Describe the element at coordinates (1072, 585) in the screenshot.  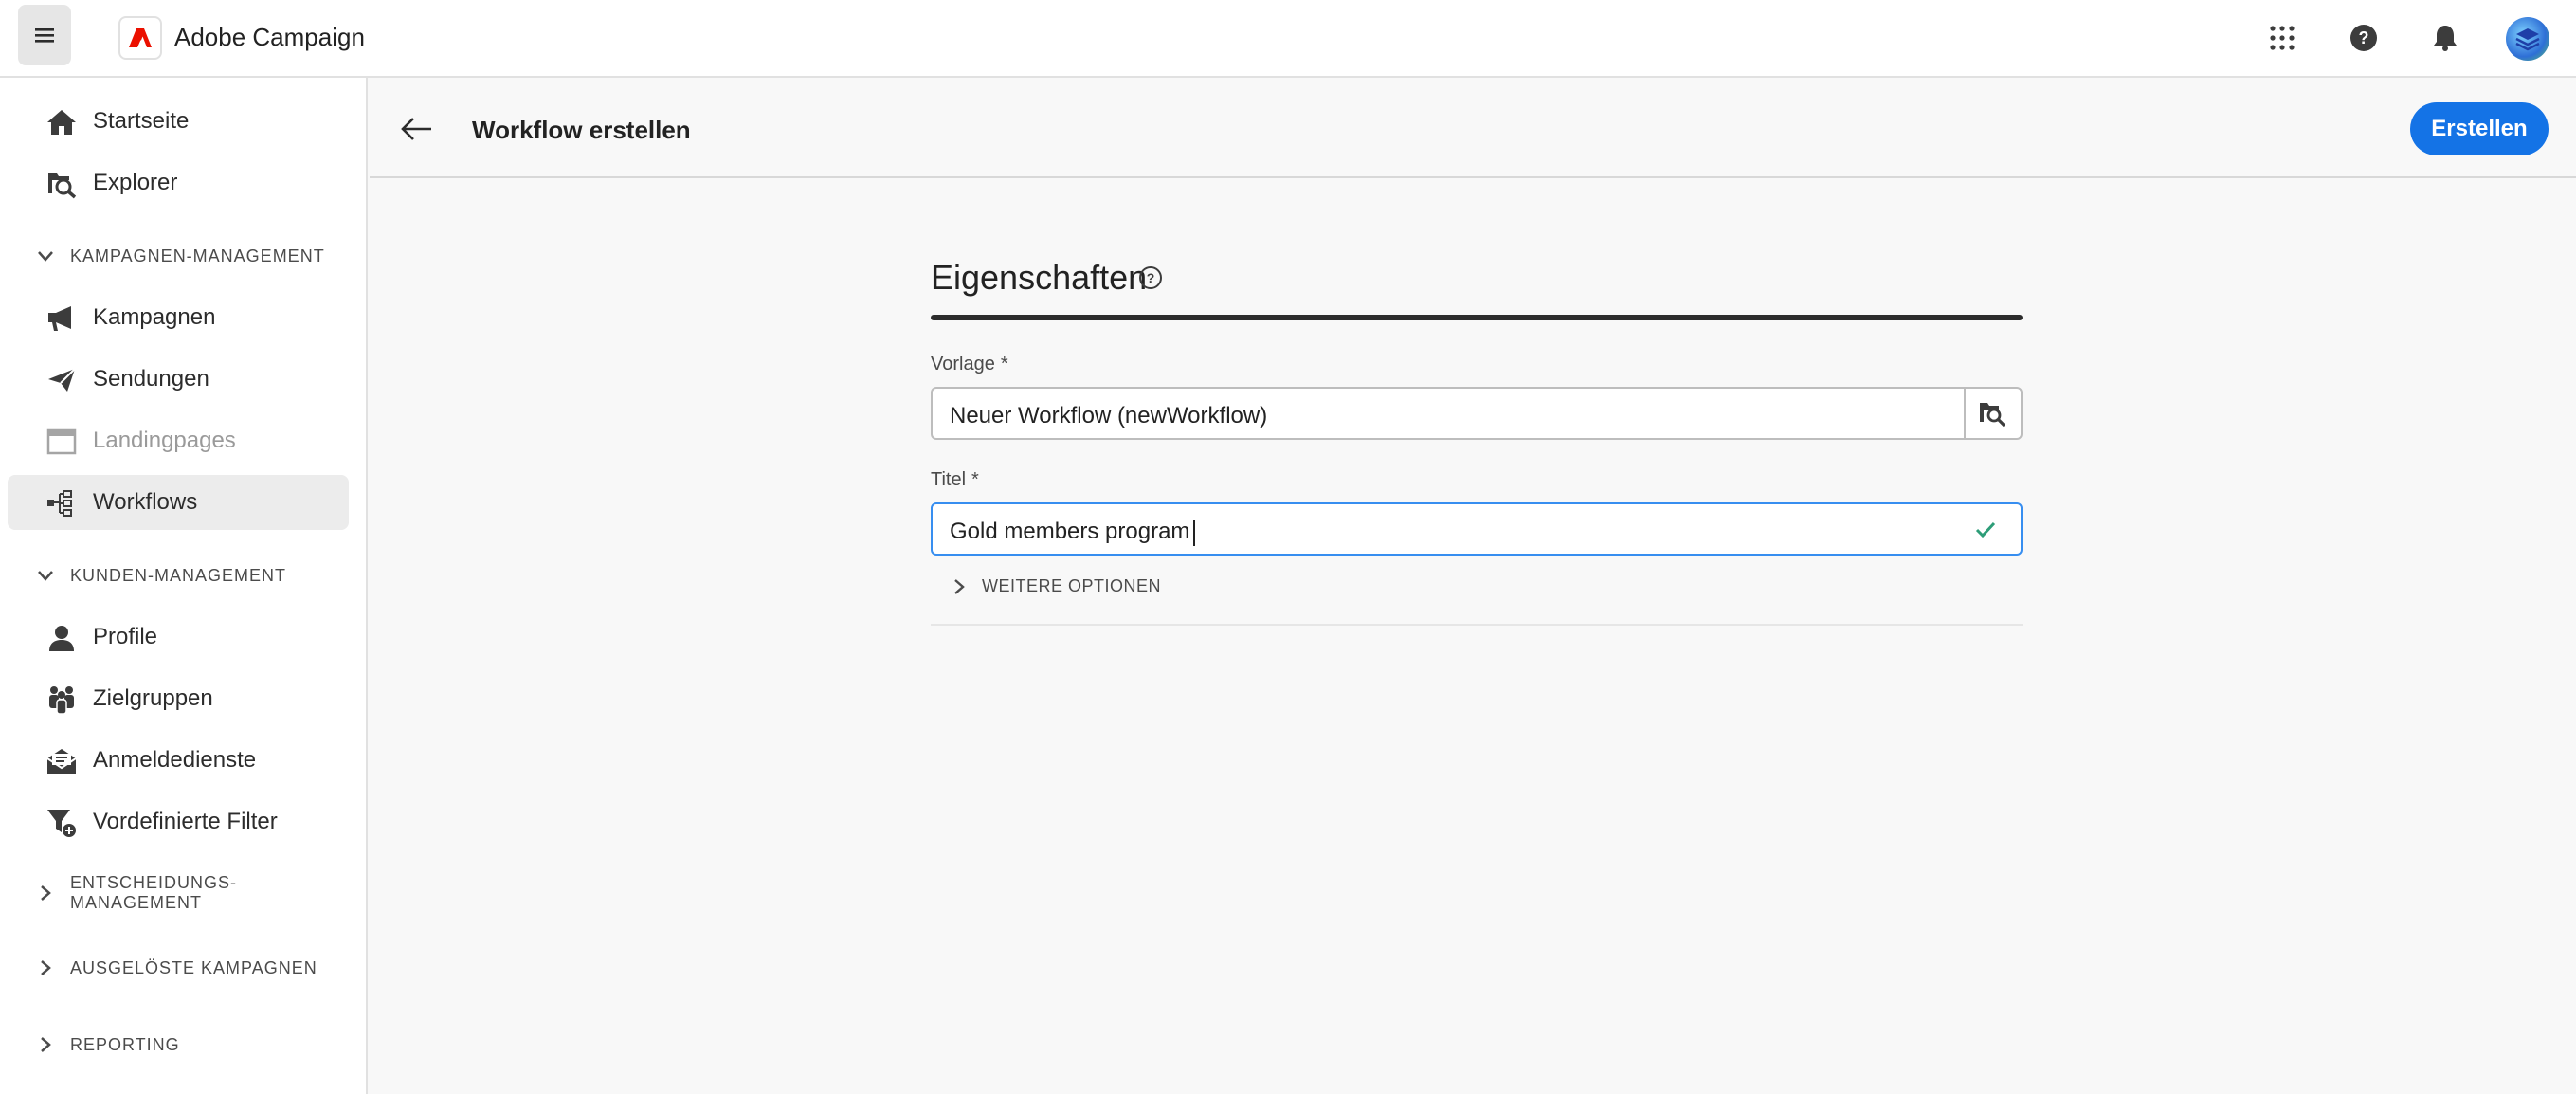
I see `more-options-label: WEITERE OPTIONEN` at that location.